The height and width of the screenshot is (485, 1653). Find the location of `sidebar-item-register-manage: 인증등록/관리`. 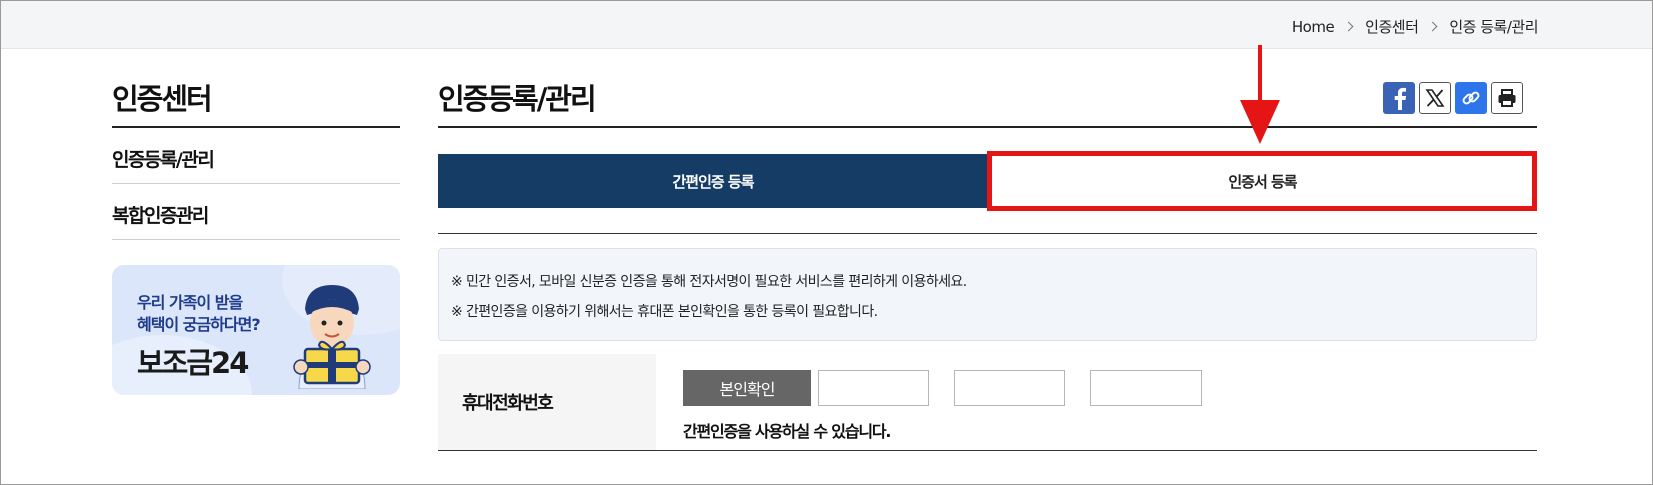

sidebar-item-register-manage: 인증등록/관리 is located at coordinates (256, 156).